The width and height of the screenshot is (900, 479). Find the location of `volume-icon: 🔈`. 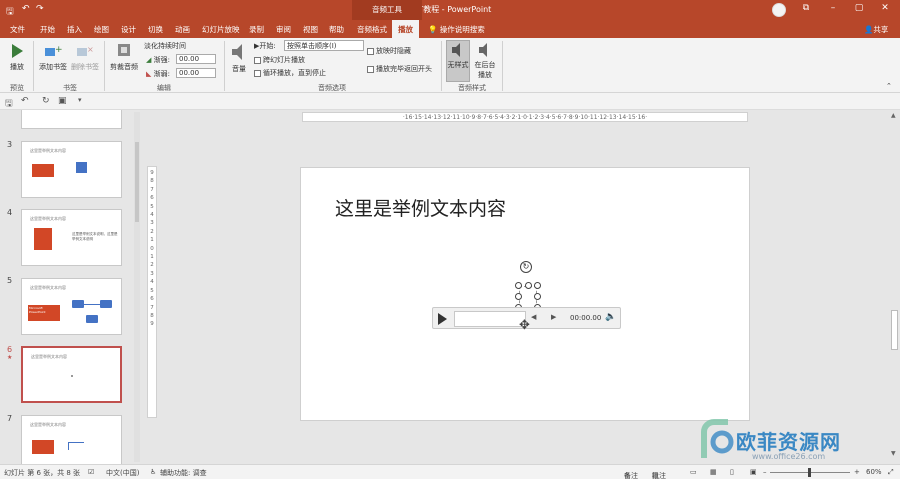

volume-icon: 🔈 is located at coordinates (610, 317).